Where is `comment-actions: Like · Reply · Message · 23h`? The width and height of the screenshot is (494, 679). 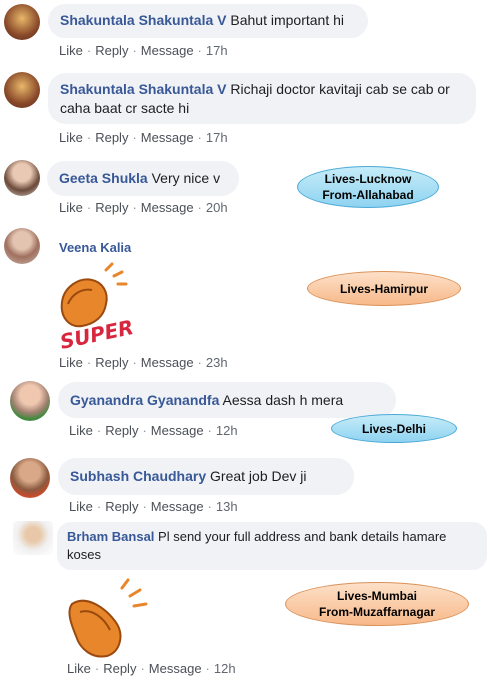
comment-actions: Like · Reply · Message · 23h is located at coordinates (143, 362).